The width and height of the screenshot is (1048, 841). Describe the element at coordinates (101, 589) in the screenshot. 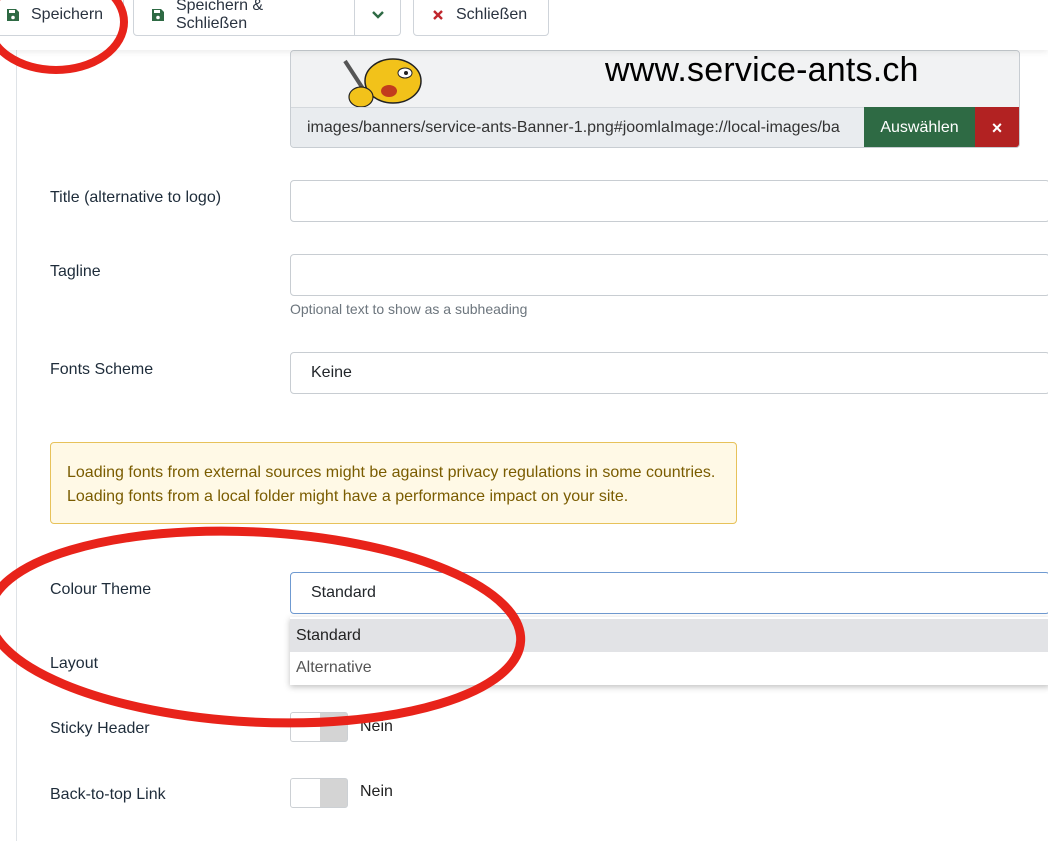

I see `colour-theme-label: Colour Theme` at that location.